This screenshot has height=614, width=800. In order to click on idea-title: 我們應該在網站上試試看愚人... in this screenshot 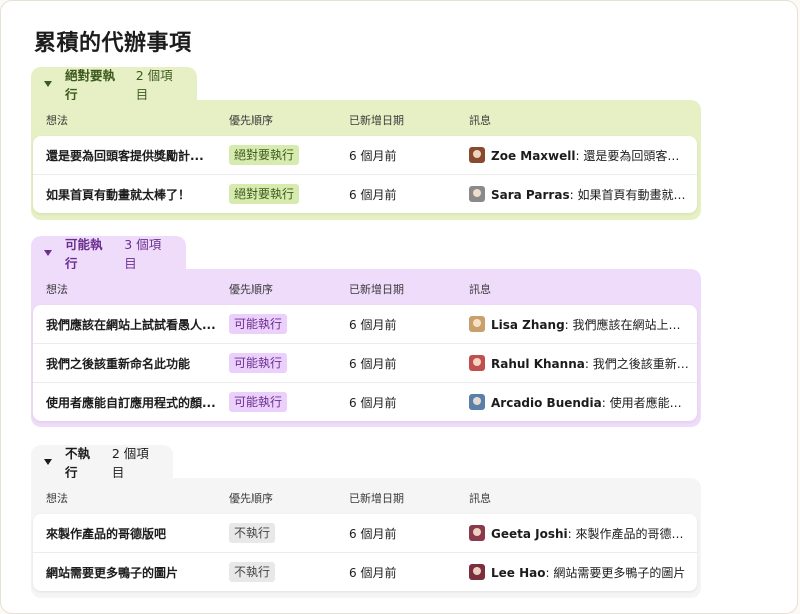, I will do `click(131, 325)`.